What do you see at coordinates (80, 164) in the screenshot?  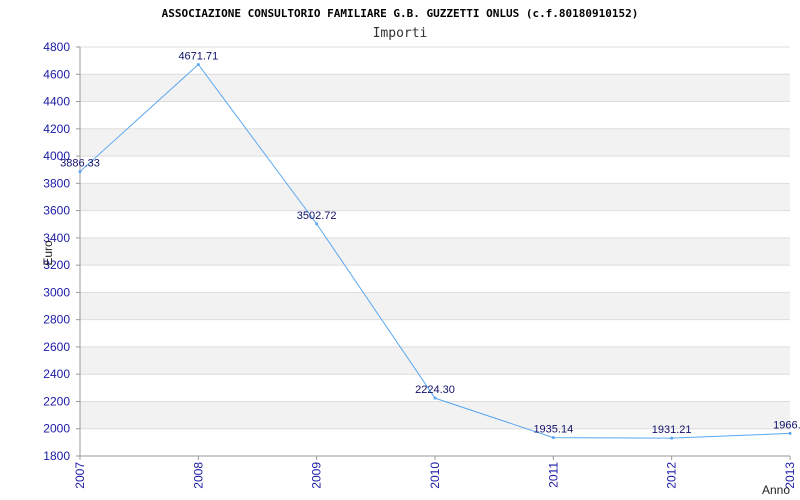 I see `data-label: 3886.33` at bounding box center [80, 164].